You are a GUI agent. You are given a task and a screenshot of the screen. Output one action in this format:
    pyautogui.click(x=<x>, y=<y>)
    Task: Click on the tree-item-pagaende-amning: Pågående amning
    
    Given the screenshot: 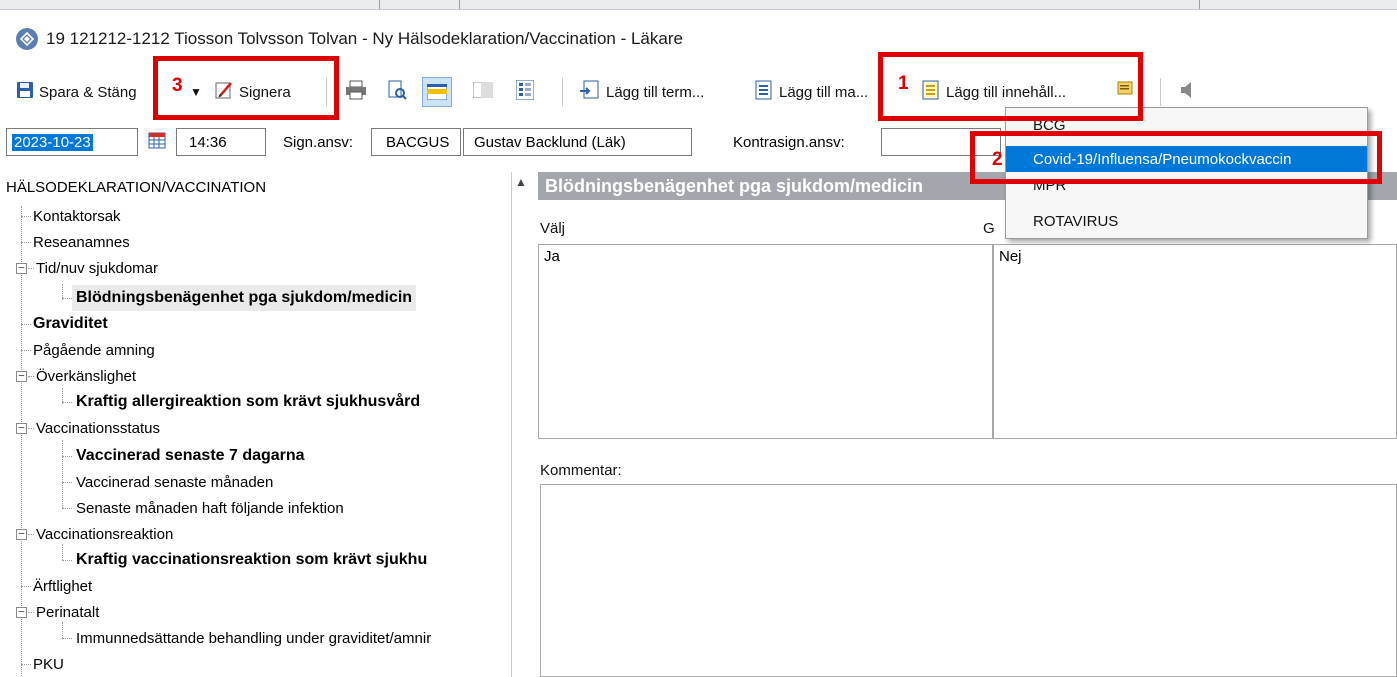 What is the action you would take?
    pyautogui.click(x=94, y=350)
    